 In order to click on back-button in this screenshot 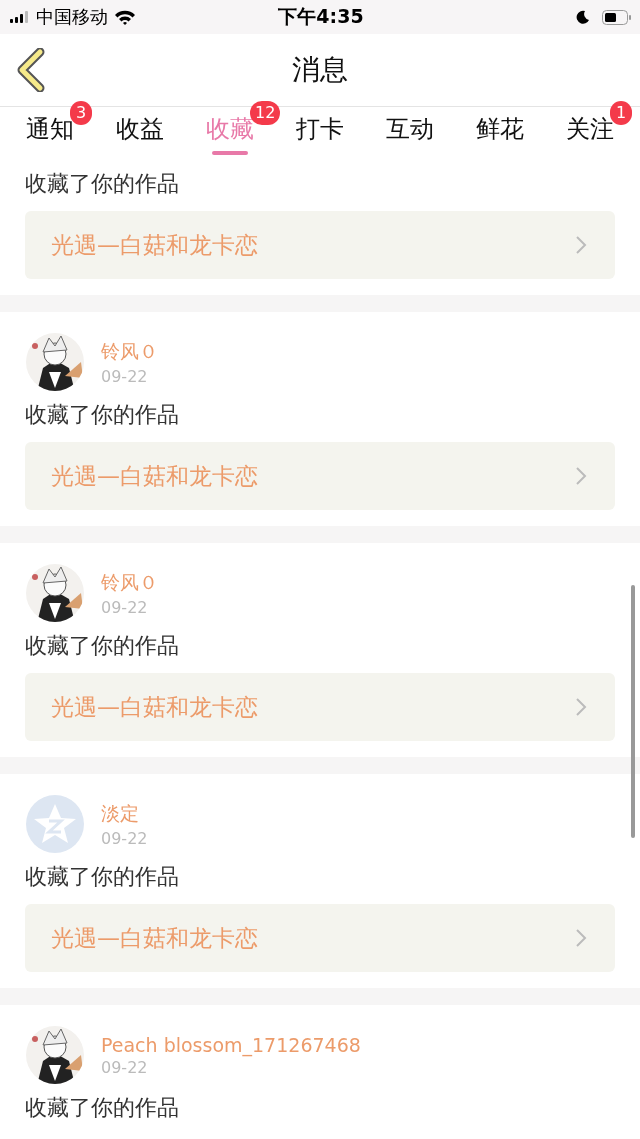, I will do `click(31, 70)`.